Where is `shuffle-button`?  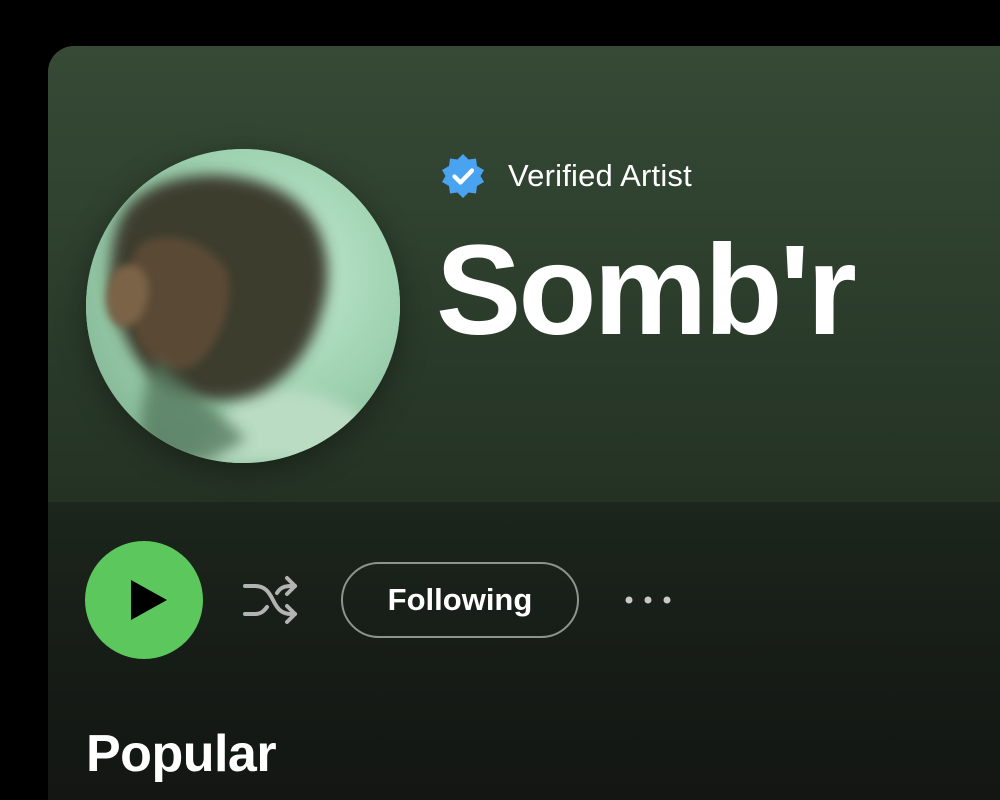
shuffle-button is located at coordinates (271, 600).